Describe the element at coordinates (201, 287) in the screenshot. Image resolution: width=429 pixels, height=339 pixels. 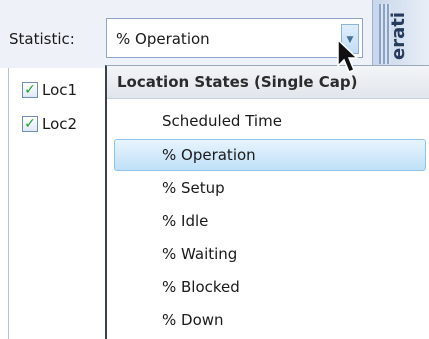
I see `option-label: % Blocked` at that location.